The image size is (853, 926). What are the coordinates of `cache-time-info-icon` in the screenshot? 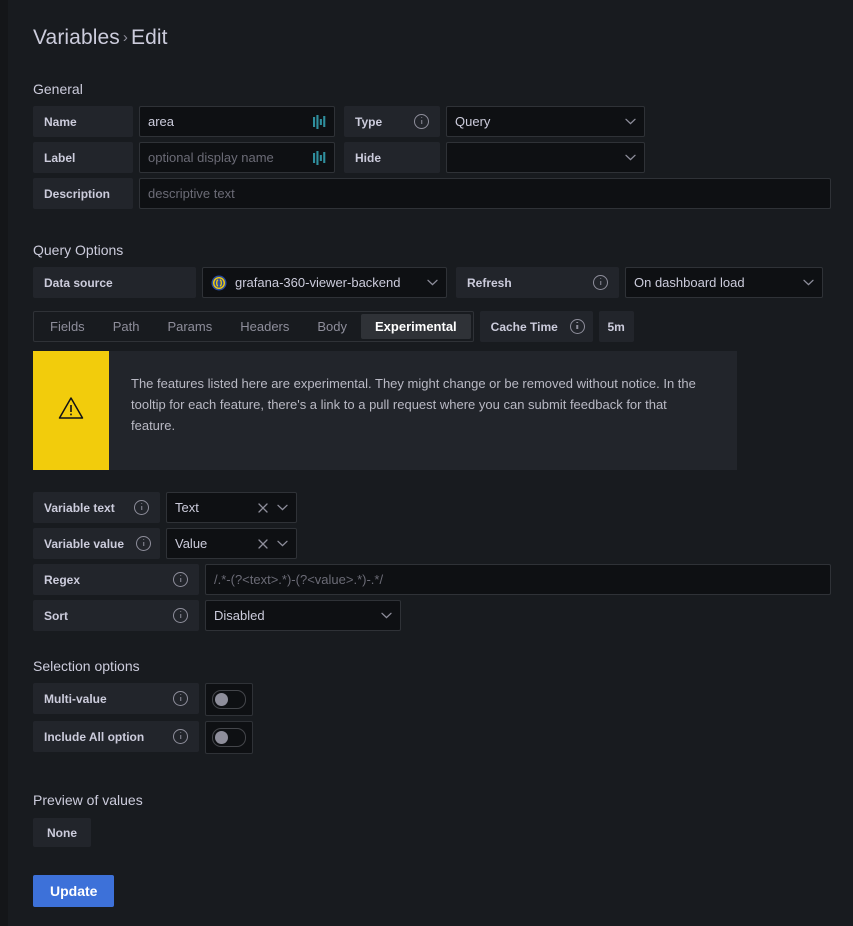 It's located at (571, 326).